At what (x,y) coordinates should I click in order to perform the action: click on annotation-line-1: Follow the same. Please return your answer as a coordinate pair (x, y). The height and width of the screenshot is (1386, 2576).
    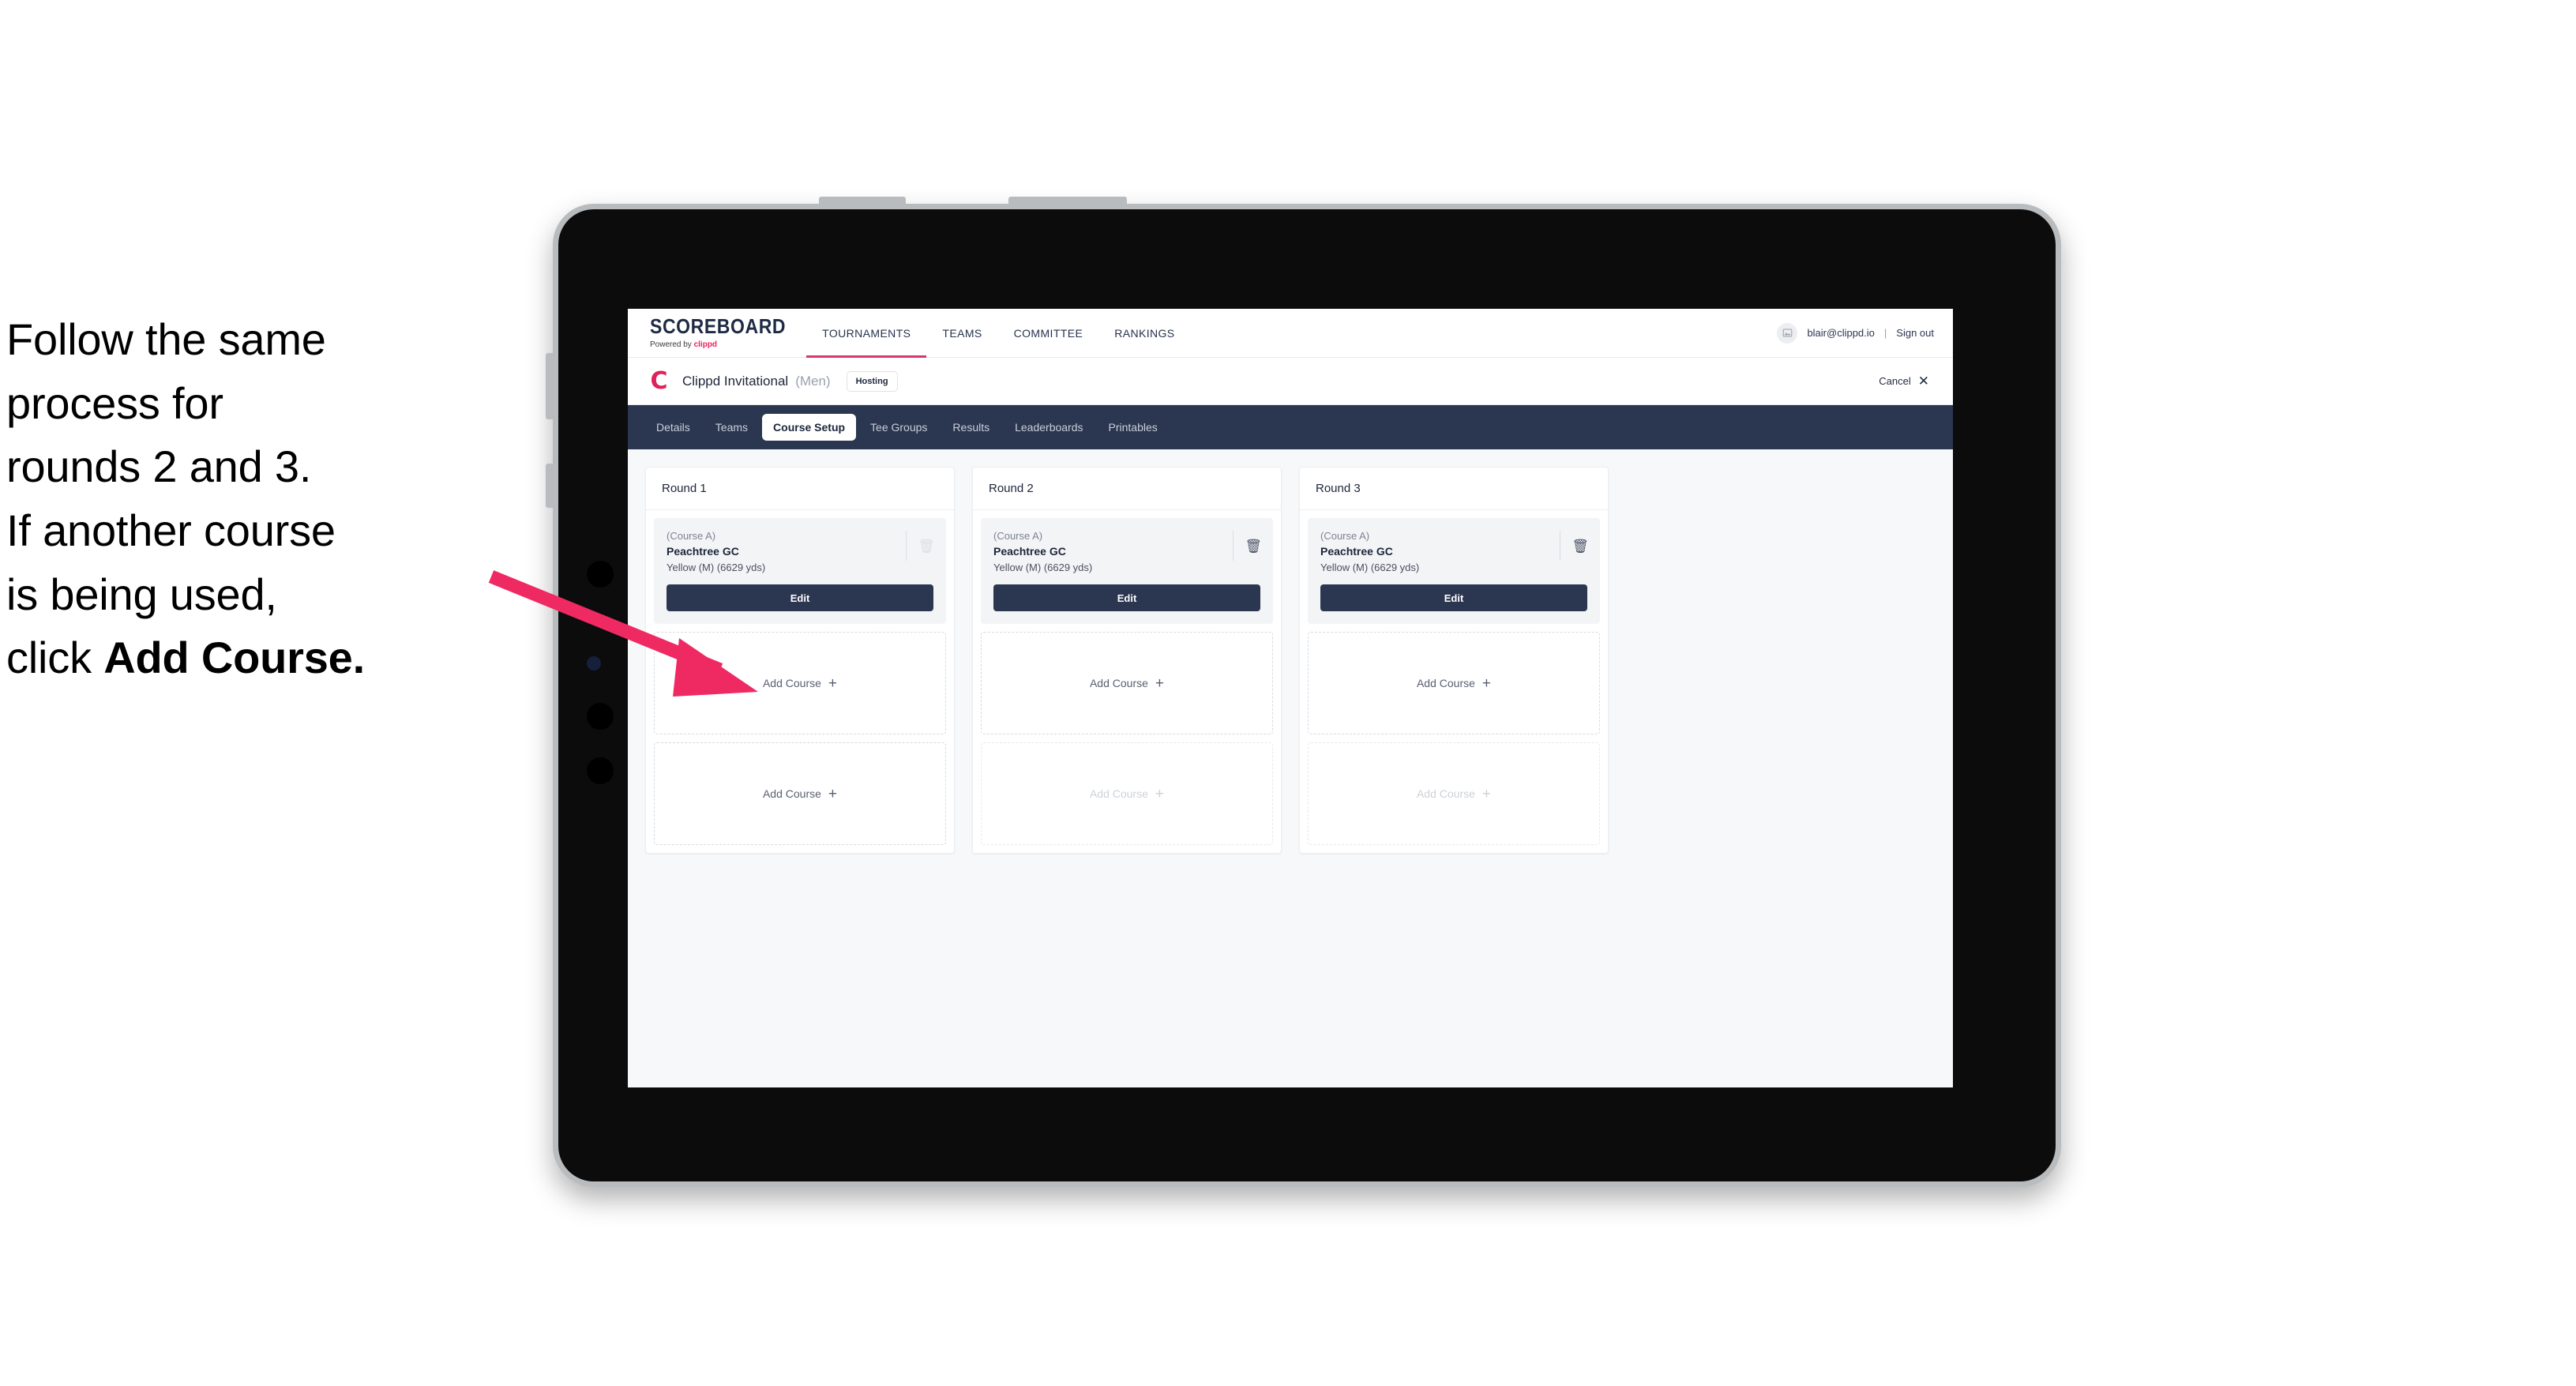
    Looking at the image, I should click on (166, 339).